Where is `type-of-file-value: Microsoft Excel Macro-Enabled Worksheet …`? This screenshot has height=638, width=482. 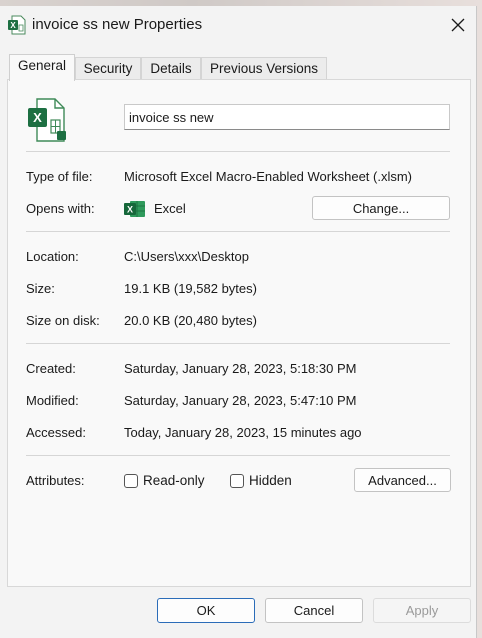
type-of-file-value: Microsoft Excel Macro-Enabled Worksheet … is located at coordinates (268, 176).